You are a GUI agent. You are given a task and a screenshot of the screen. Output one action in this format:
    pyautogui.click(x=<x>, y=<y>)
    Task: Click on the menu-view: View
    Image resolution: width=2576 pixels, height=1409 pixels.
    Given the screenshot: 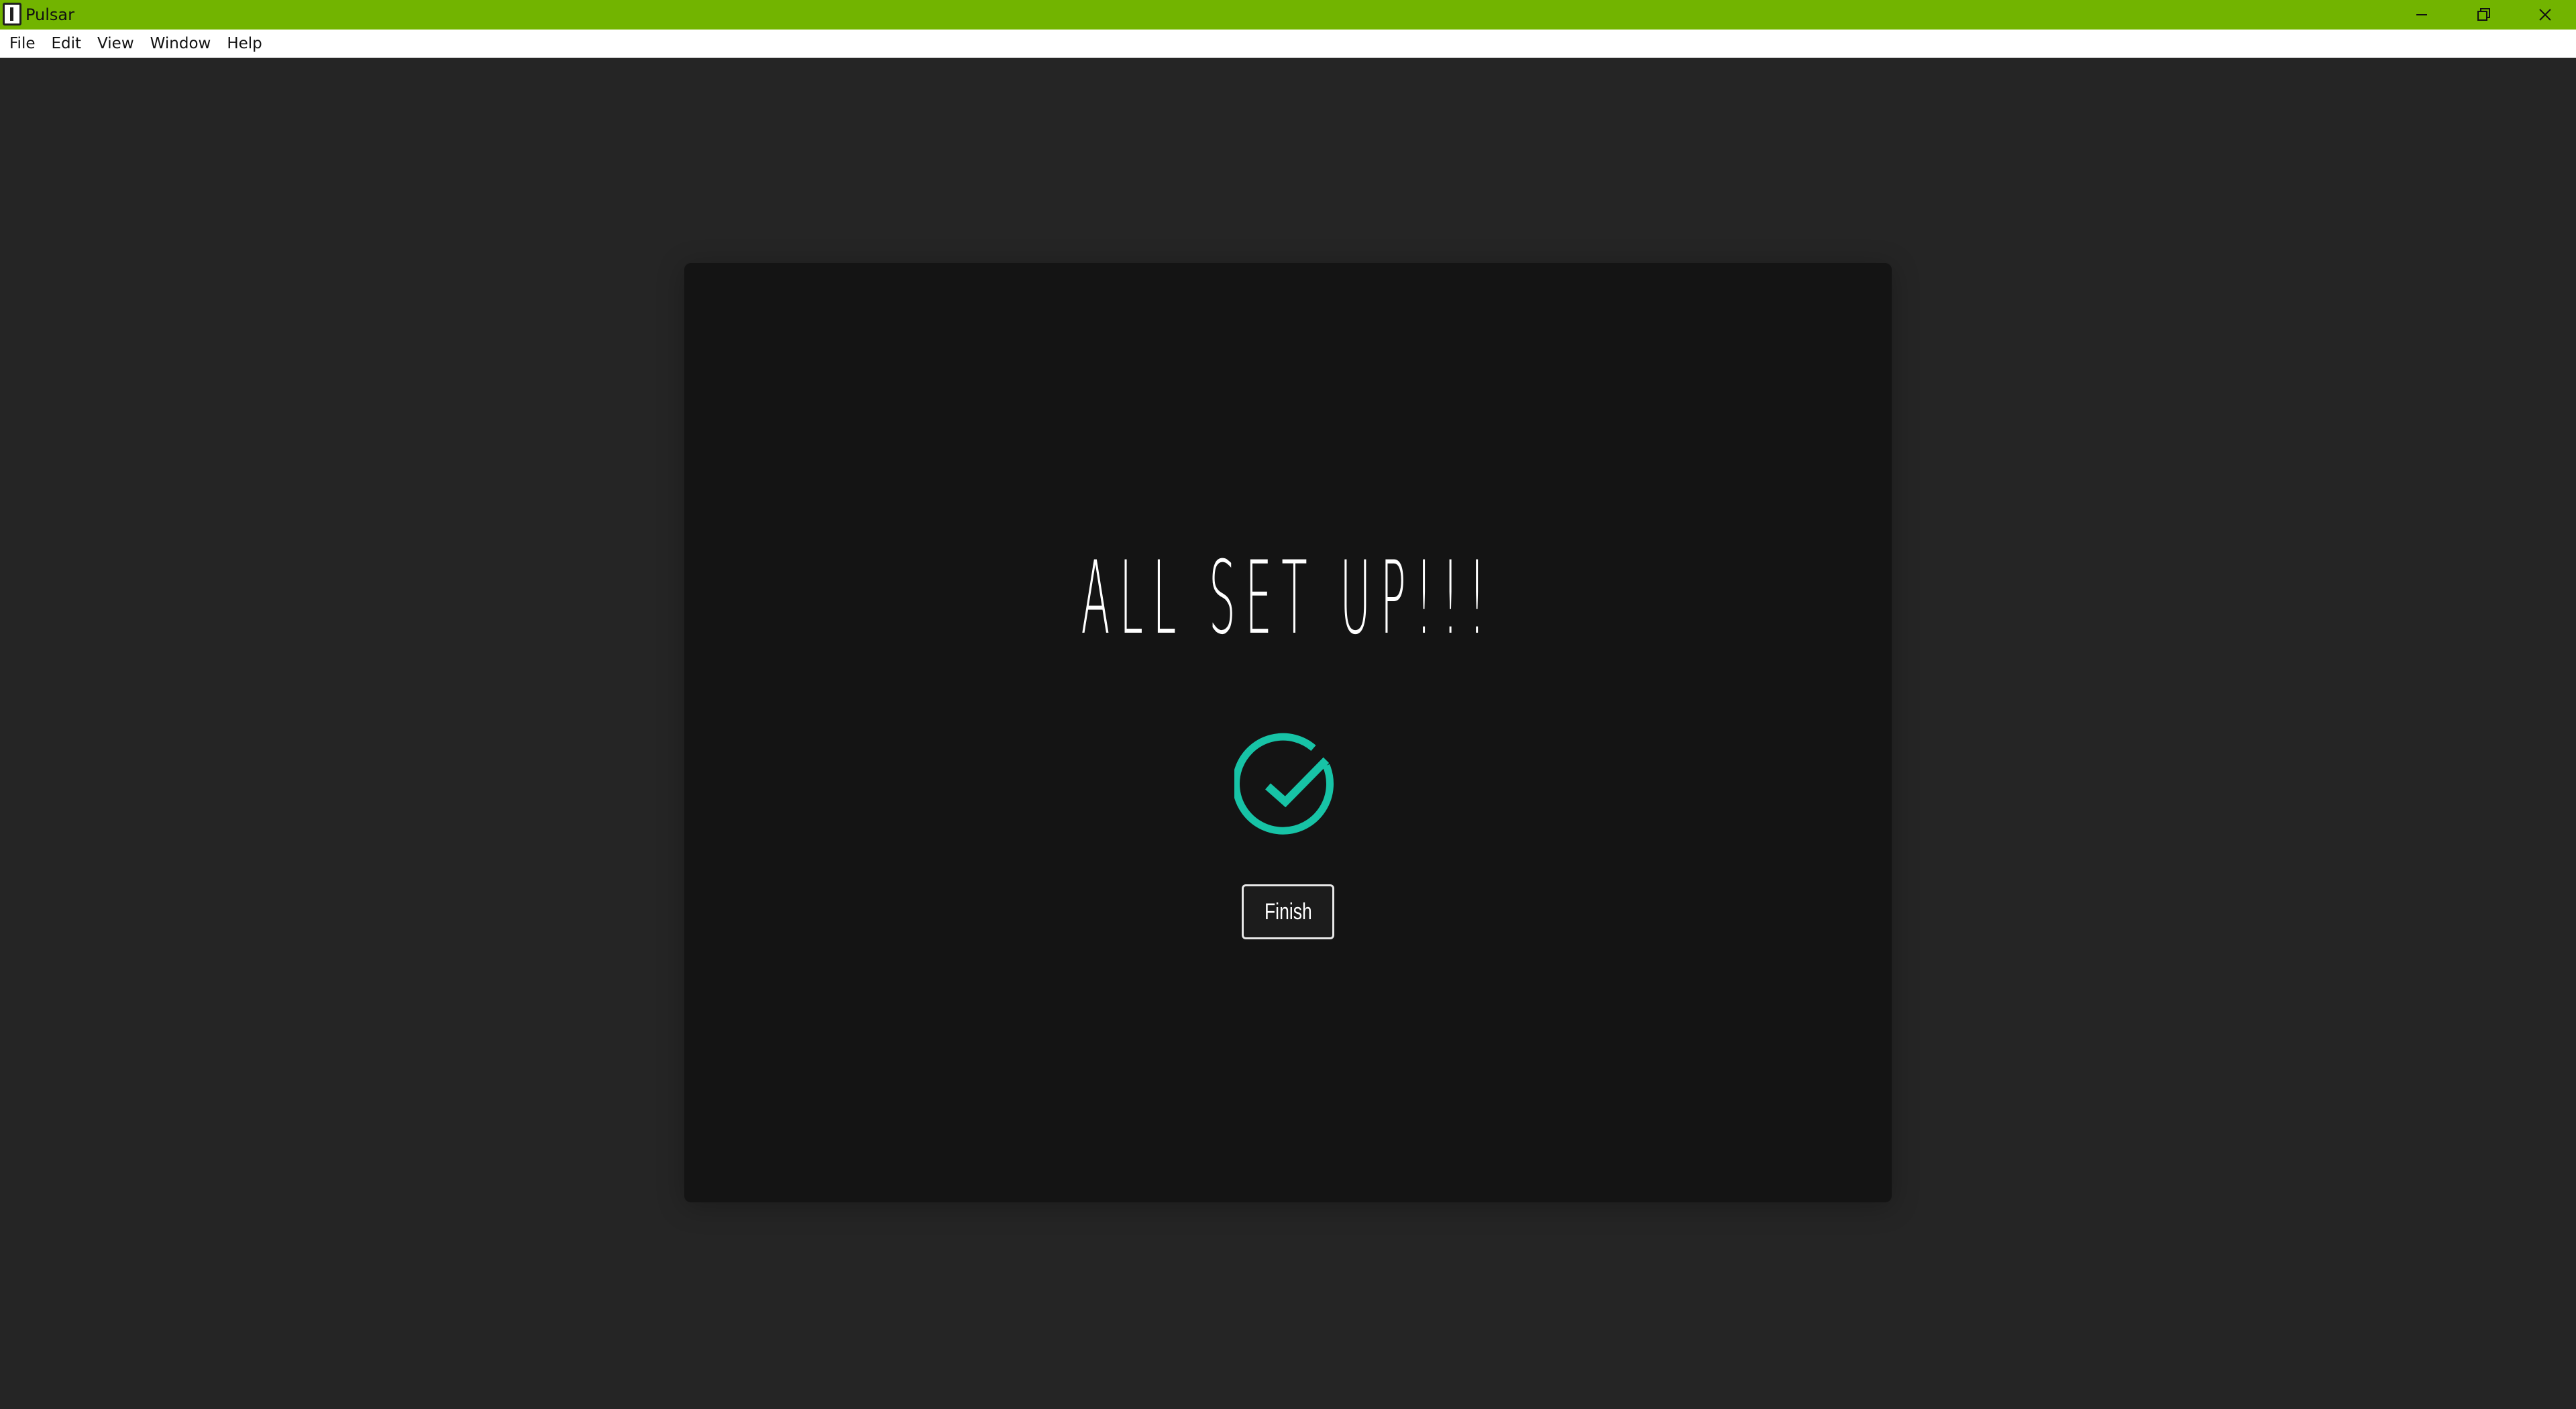 What is the action you would take?
    pyautogui.click(x=115, y=44)
    